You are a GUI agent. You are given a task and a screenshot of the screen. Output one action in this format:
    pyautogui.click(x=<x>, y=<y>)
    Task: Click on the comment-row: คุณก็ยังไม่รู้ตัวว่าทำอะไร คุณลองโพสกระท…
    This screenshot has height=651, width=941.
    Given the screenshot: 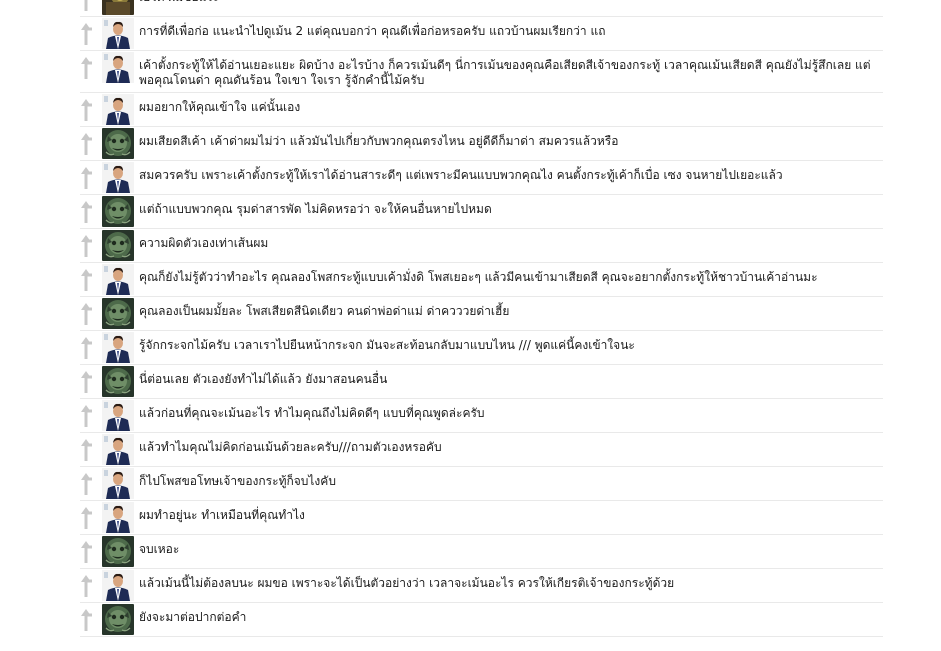 What is the action you would take?
    pyautogui.click(x=481, y=280)
    